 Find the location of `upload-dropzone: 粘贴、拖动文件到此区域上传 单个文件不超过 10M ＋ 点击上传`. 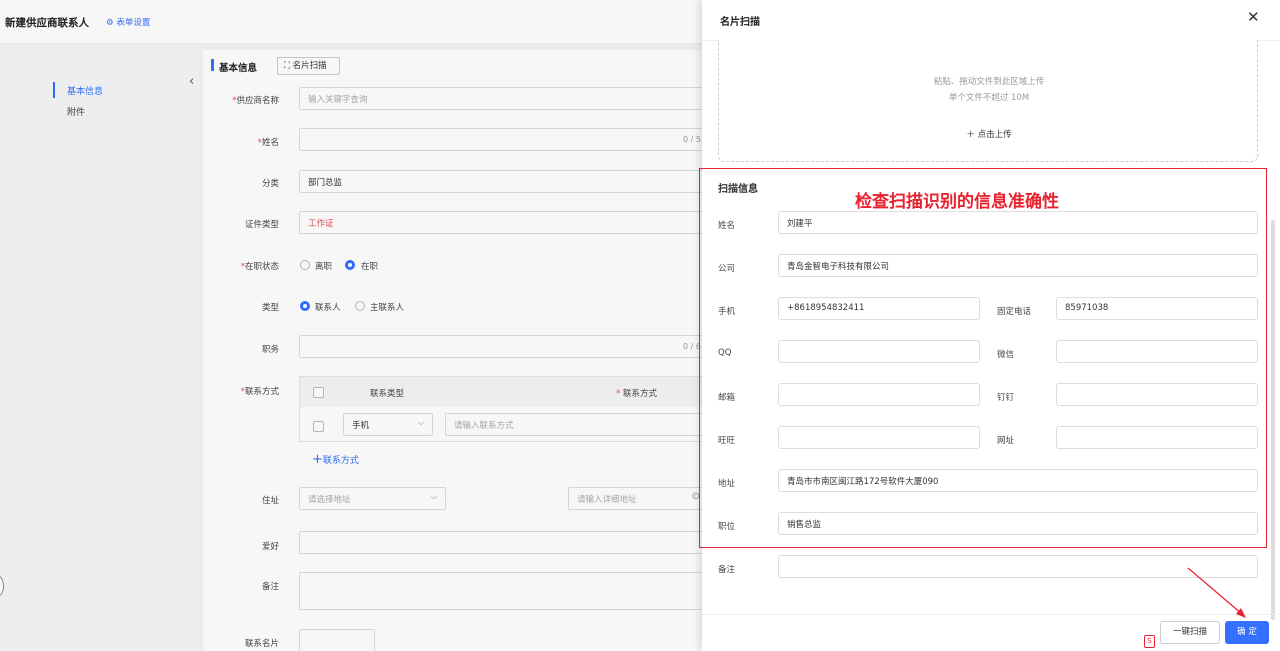

upload-dropzone: 粘贴、拖动文件到此区域上传 单个文件不超过 10M ＋ 点击上传 is located at coordinates (988, 101).